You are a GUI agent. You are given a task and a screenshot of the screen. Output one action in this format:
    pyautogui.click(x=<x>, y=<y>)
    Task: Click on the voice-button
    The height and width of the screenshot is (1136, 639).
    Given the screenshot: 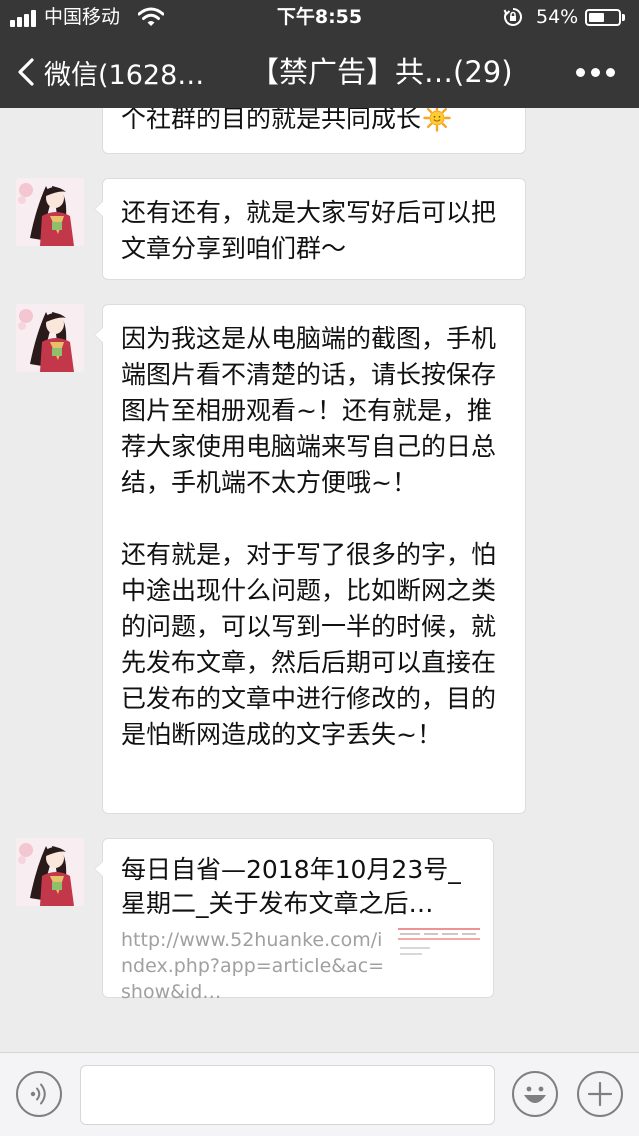 What is the action you would take?
    pyautogui.click(x=39, y=1094)
    